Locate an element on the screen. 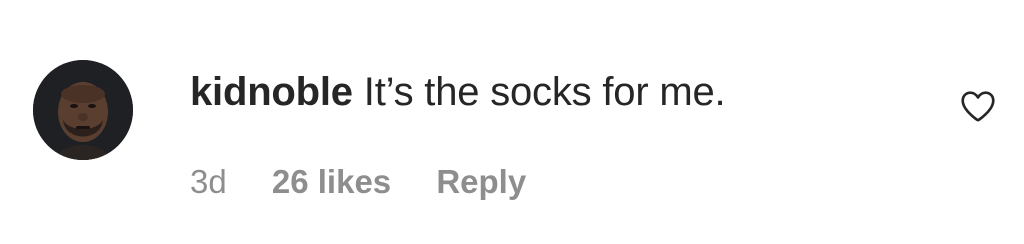 This screenshot has width=1024, height=244. comment-timestamp: 3d is located at coordinates (208, 181).